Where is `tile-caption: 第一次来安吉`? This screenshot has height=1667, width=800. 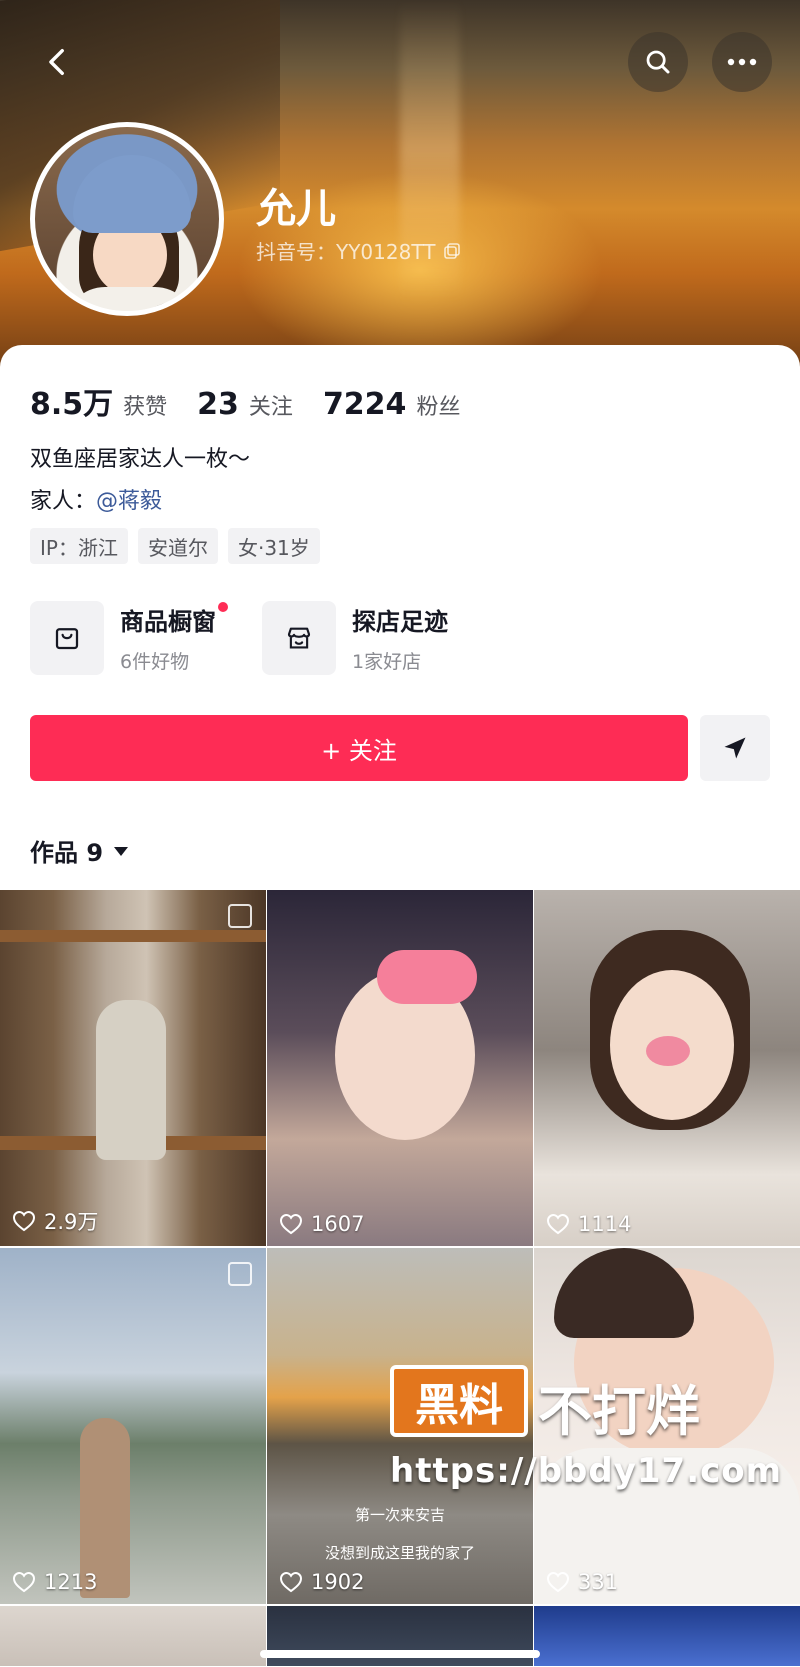
tile-caption: 第一次来安吉 is located at coordinates (399, 1515).